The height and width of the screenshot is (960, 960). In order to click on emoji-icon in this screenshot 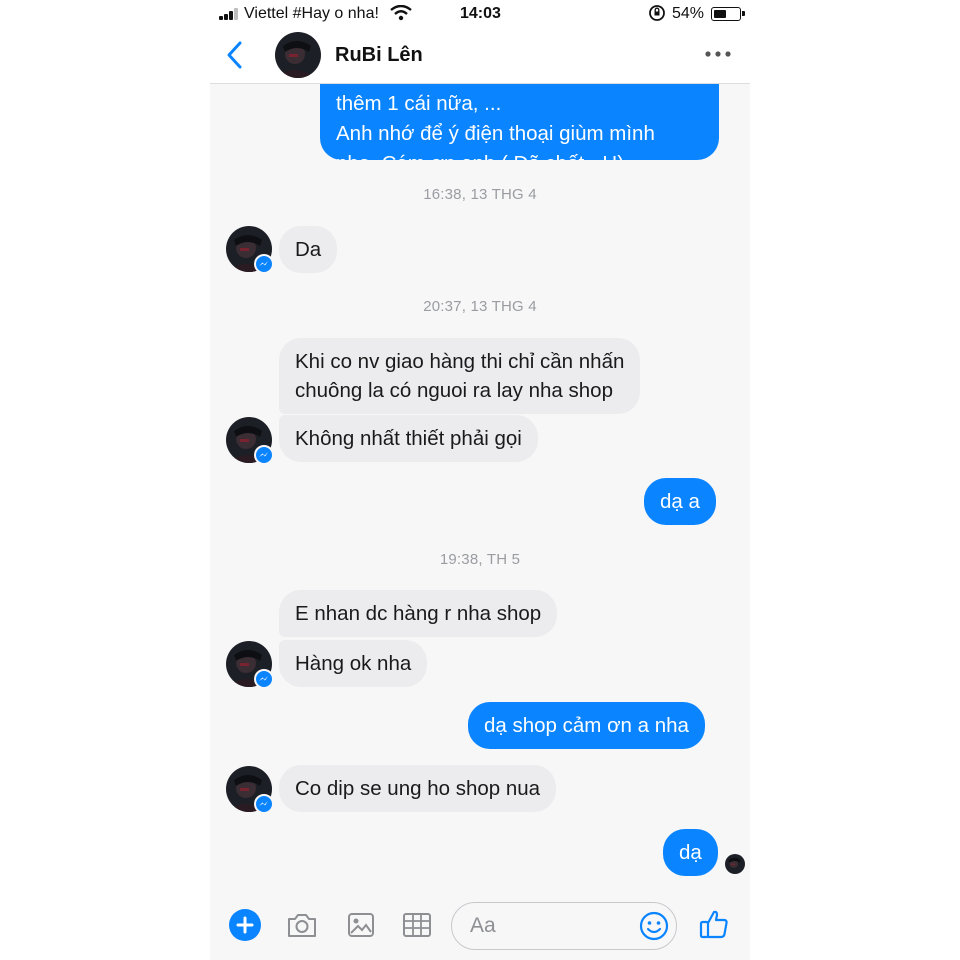, I will do `click(654, 926)`.